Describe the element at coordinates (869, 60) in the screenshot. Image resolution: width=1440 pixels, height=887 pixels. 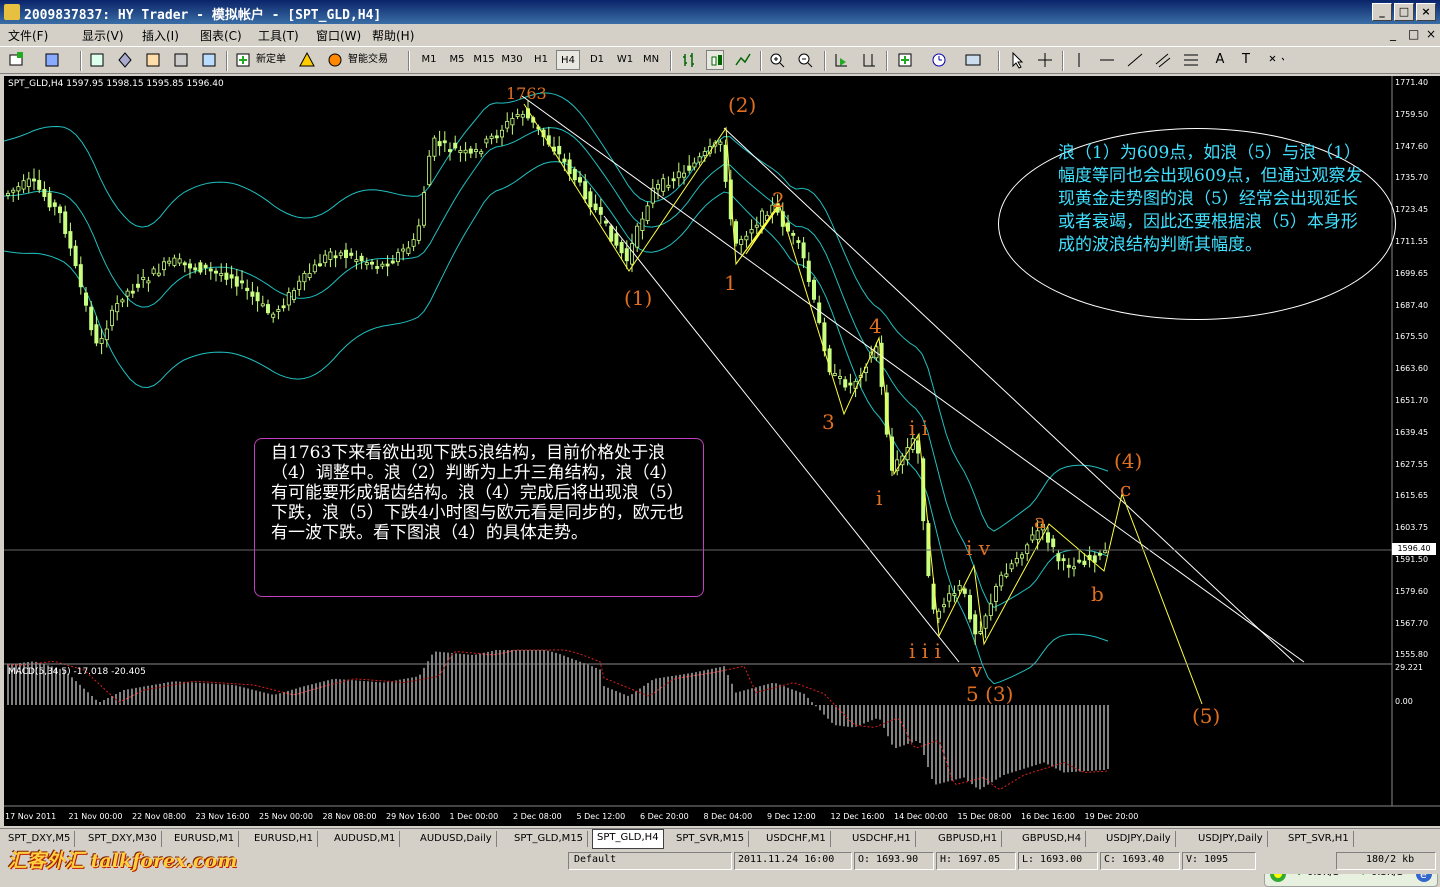
I see `chart-shift-icon` at that location.